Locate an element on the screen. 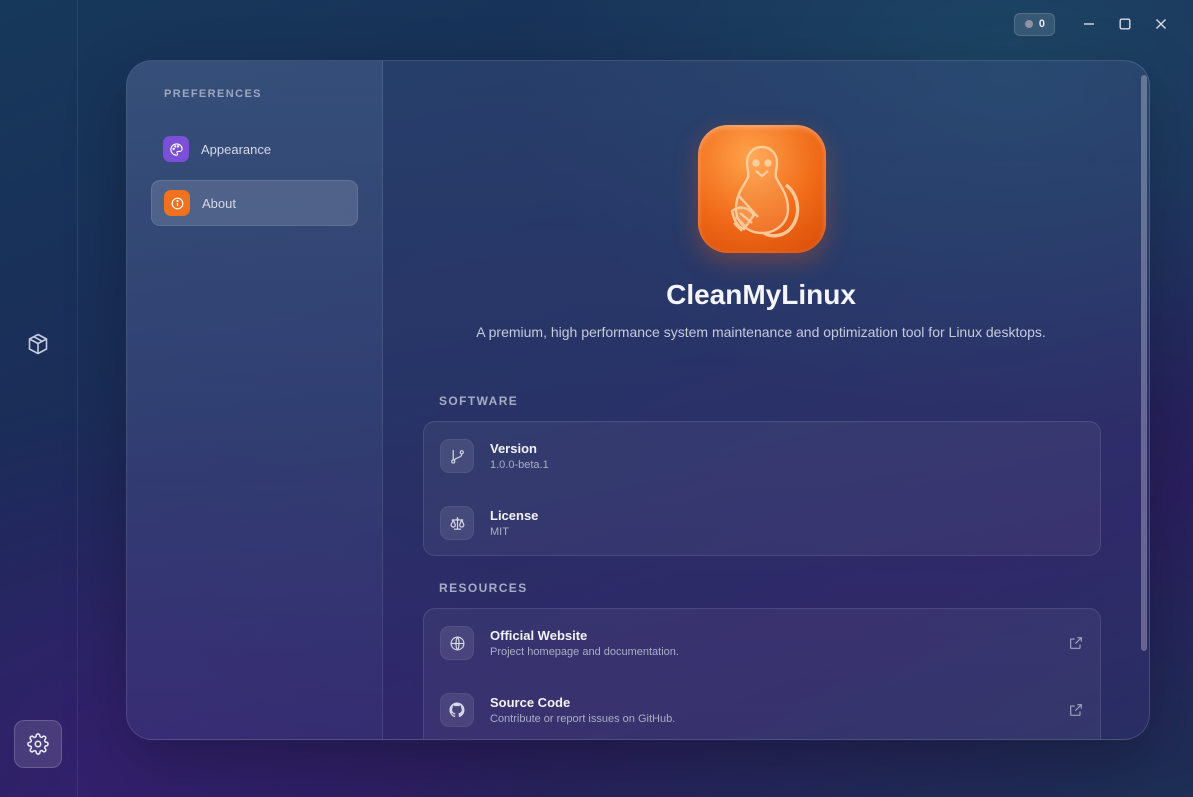 This screenshot has width=1193, height=797. sidebar-item-label: About is located at coordinates (219, 203).